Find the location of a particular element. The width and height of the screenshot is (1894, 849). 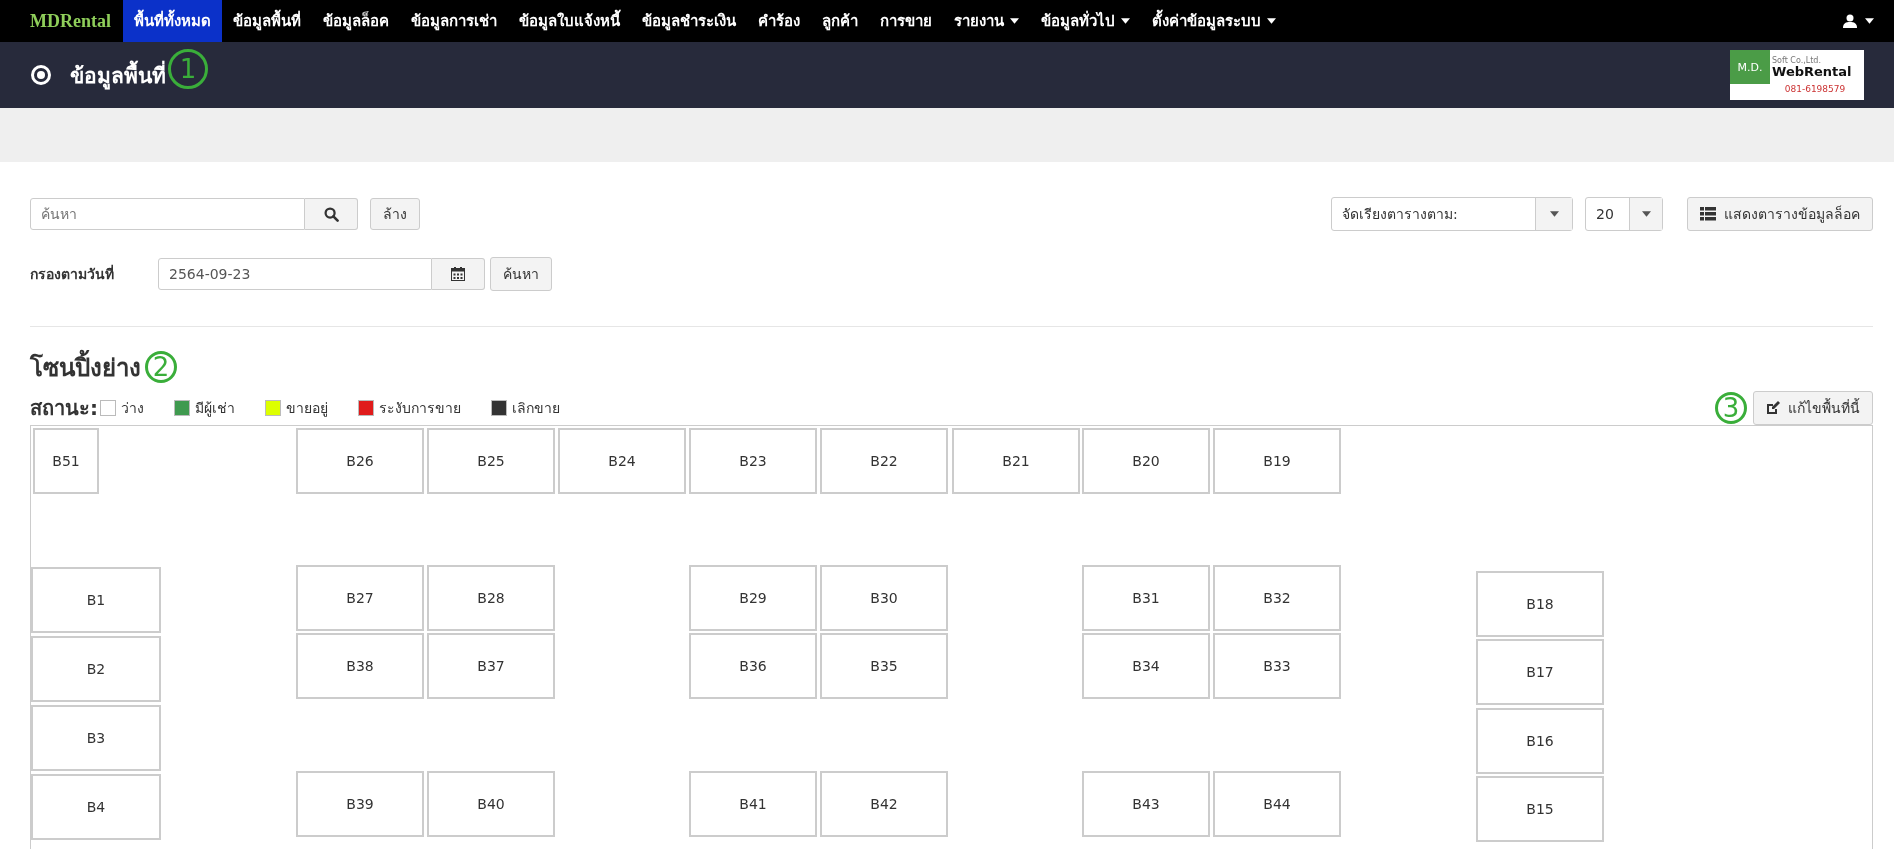

nav-item: ข้อมูลทั่วไป is located at coordinates (1085, 21).